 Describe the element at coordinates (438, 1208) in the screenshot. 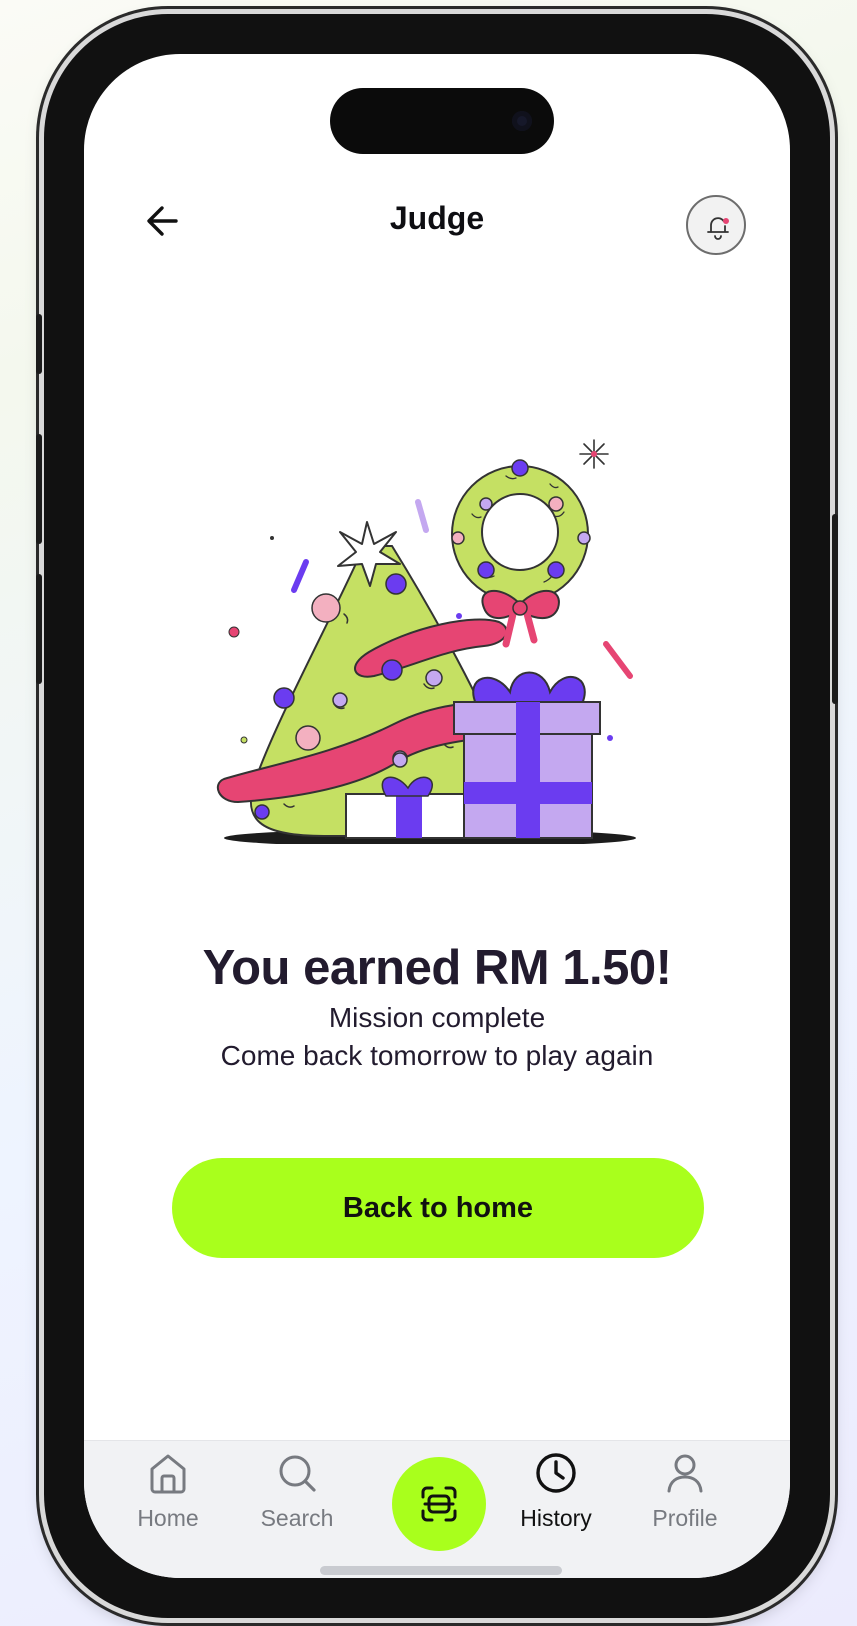

I see `back-to-home-button: Back to home` at that location.